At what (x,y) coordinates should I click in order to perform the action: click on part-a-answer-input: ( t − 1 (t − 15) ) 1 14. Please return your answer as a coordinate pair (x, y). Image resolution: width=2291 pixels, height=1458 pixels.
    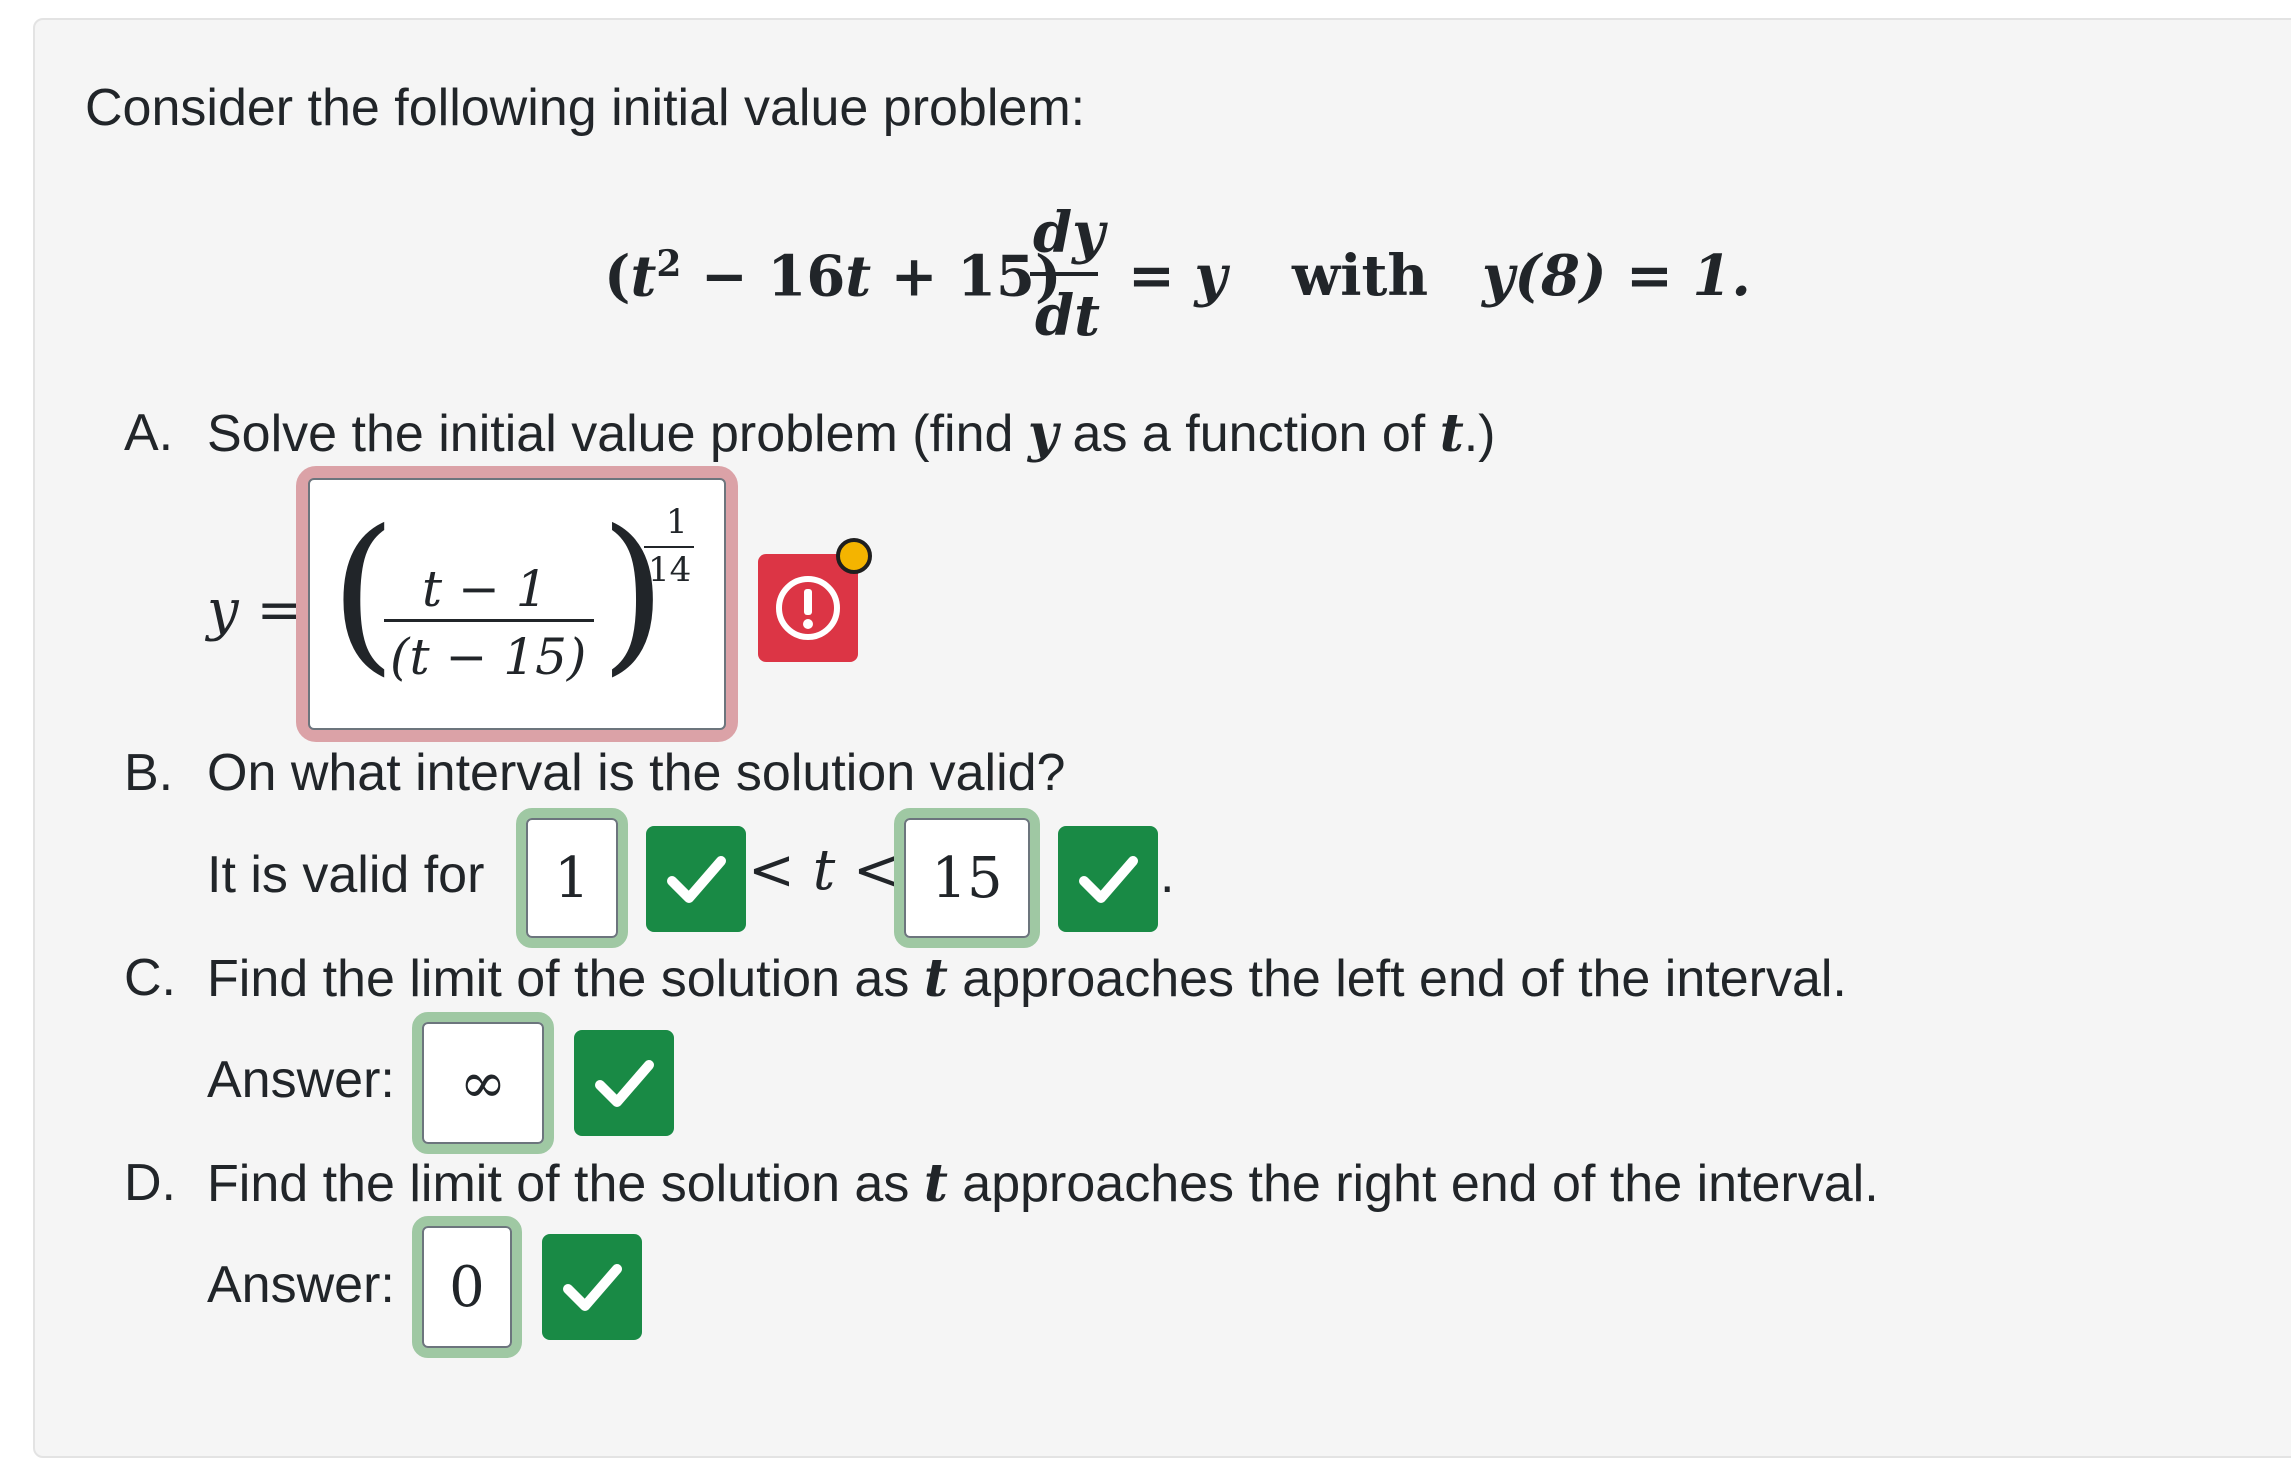
    Looking at the image, I should click on (517, 604).